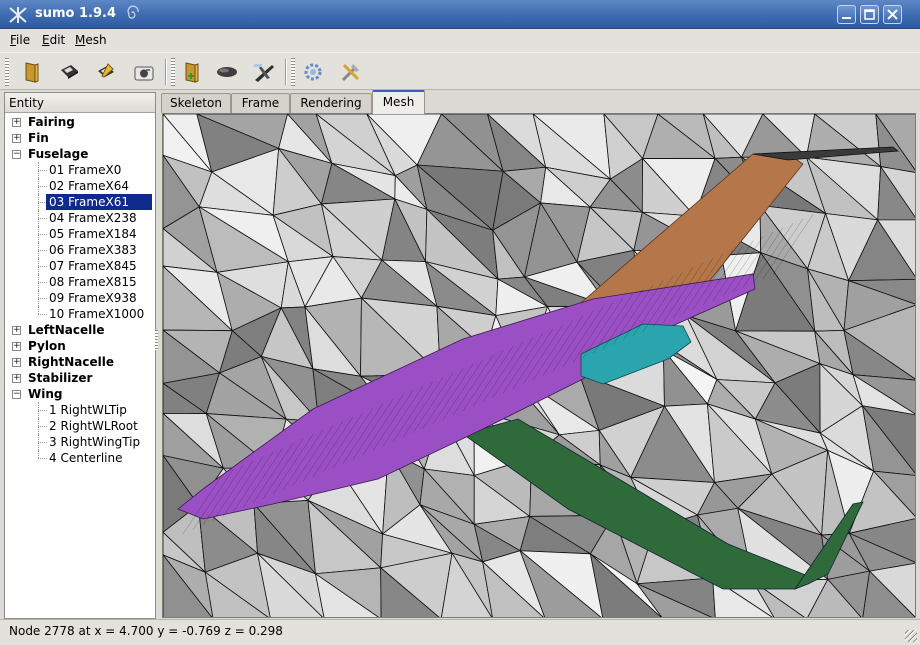  I want to click on tree-child-item: 07 FrameX845, so click(80, 266).